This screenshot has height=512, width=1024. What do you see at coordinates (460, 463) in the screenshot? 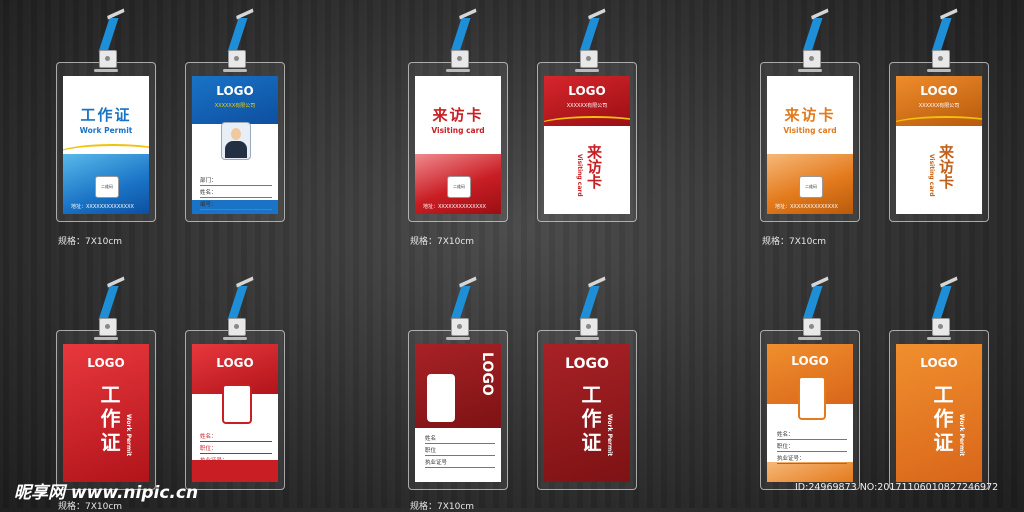
I see `field-license: 执业证号` at bounding box center [460, 463].